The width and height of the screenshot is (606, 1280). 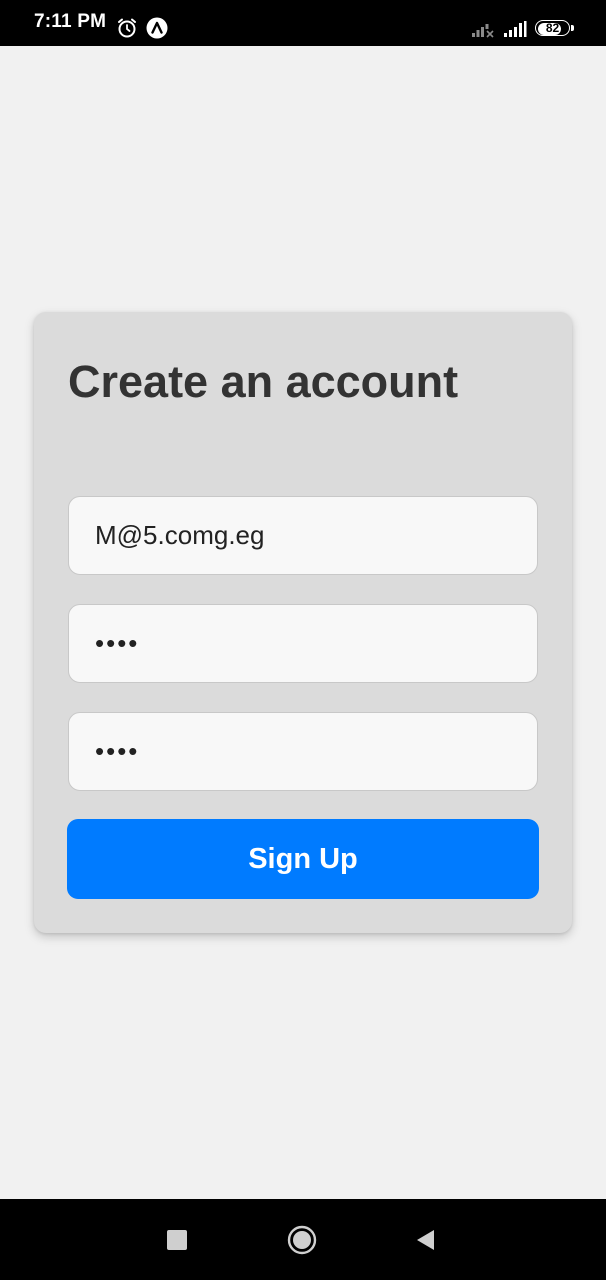 I want to click on battery-icon: 82, so click(x=555, y=29).